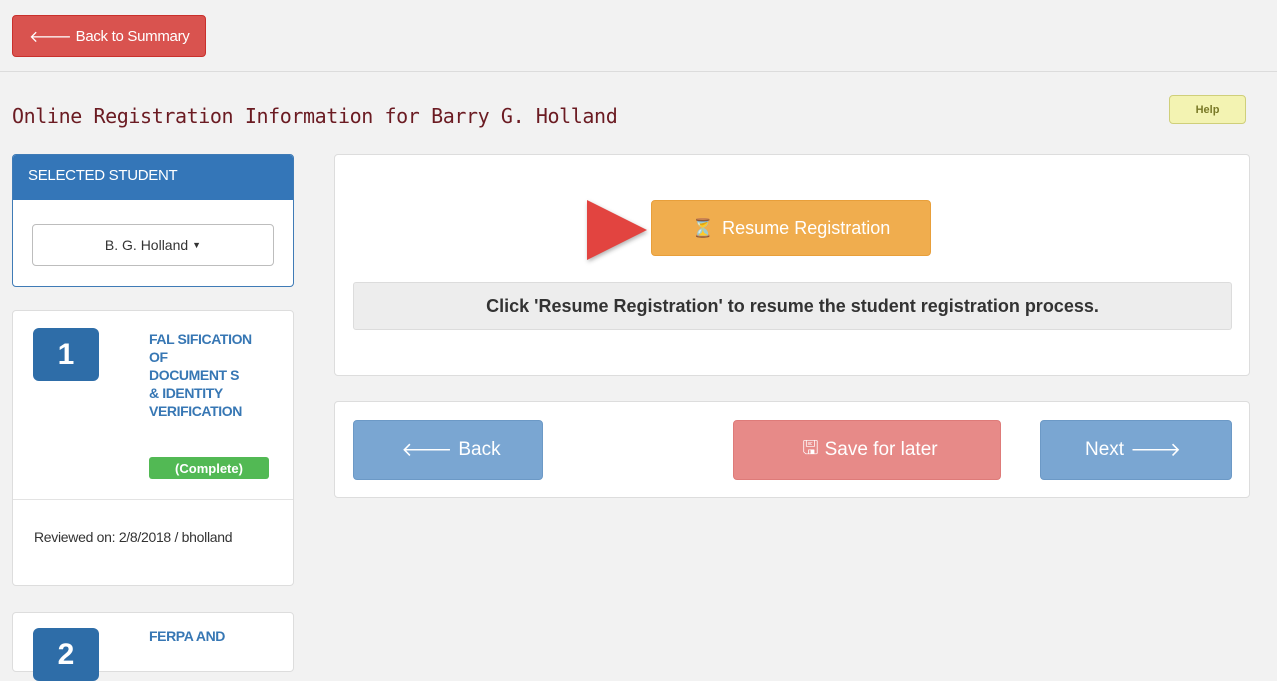 This screenshot has width=1277, height=681. Describe the element at coordinates (617, 230) in the screenshot. I see `pointer-arrow-icon` at that location.